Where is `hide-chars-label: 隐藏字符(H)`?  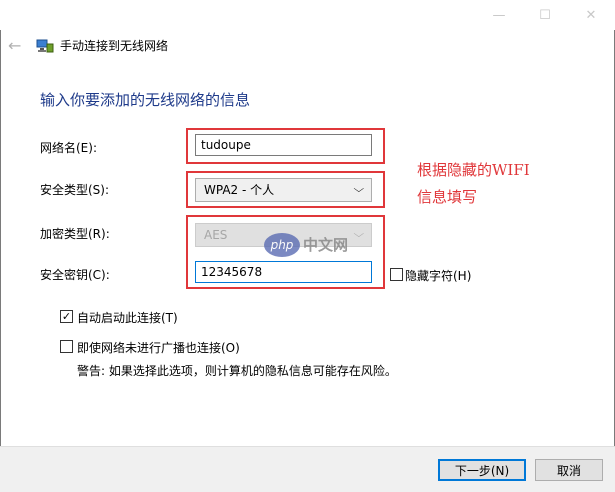 hide-chars-label: 隐藏字符(H) is located at coordinates (438, 276).